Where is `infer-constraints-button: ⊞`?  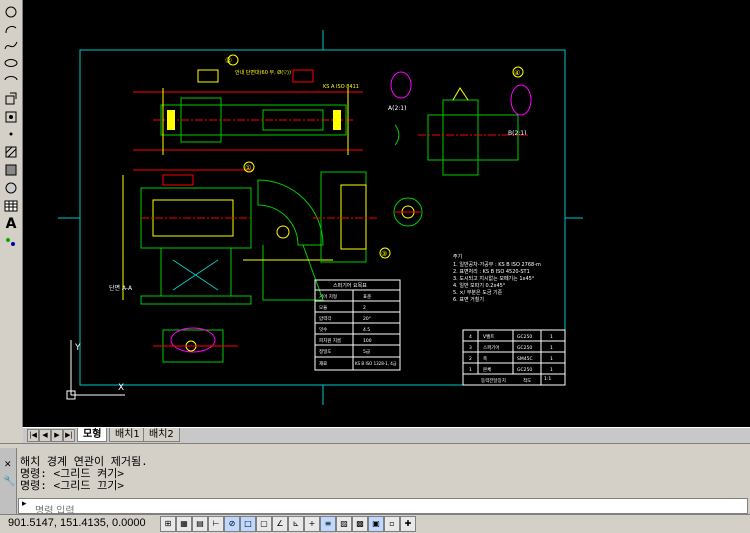
infer-constraints-button: ⊞ is located at coordinates (168, 524).